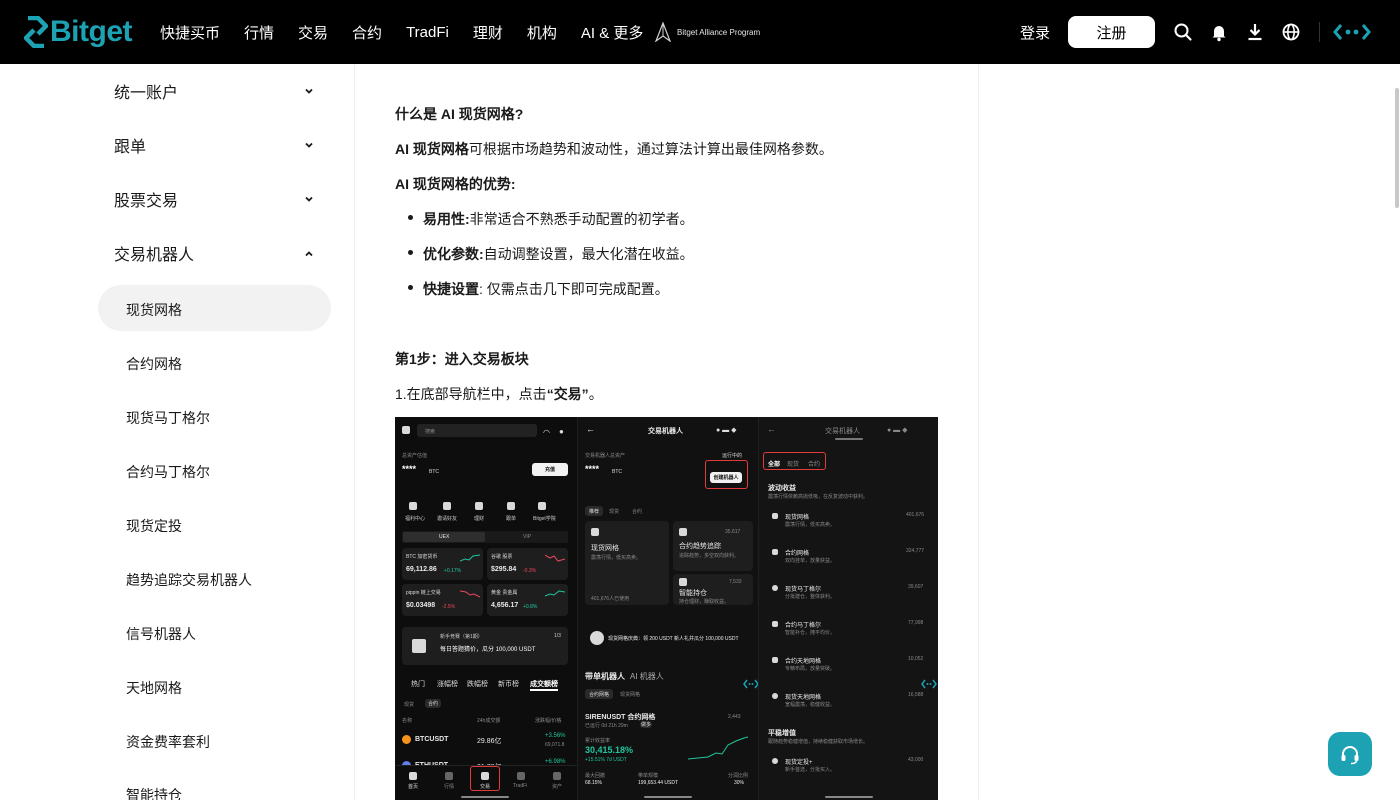  What do you see at coordinates (407, 721) in the screenshot?
I see `col-header-name: 名称` at bounding box center [407, 721].